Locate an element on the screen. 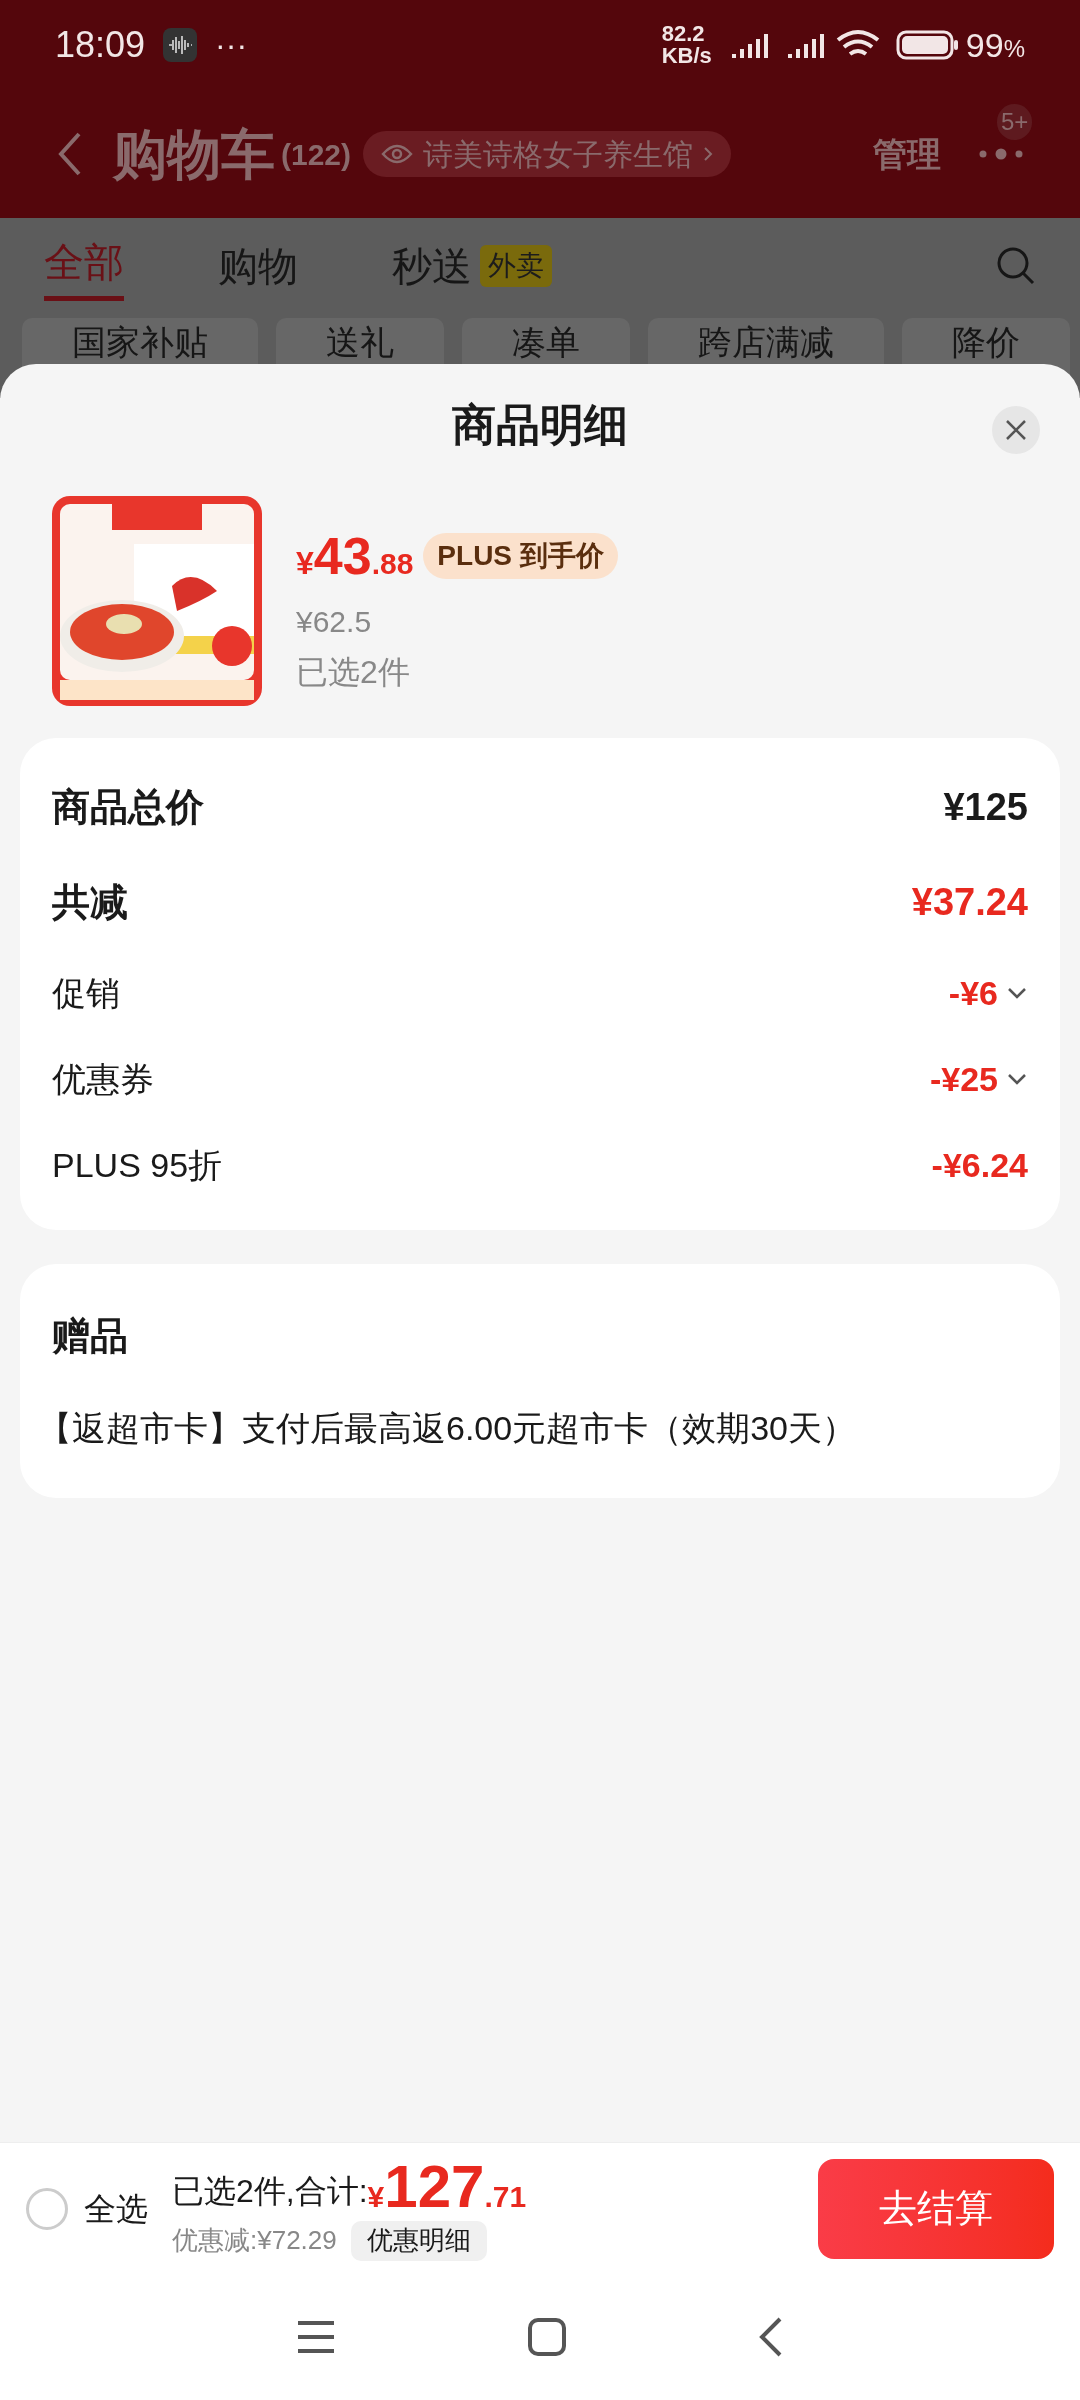 The width and height of the screenshot is (1080, 2400). discount-label: 优惠券 is located at coordinates (103, 1079).